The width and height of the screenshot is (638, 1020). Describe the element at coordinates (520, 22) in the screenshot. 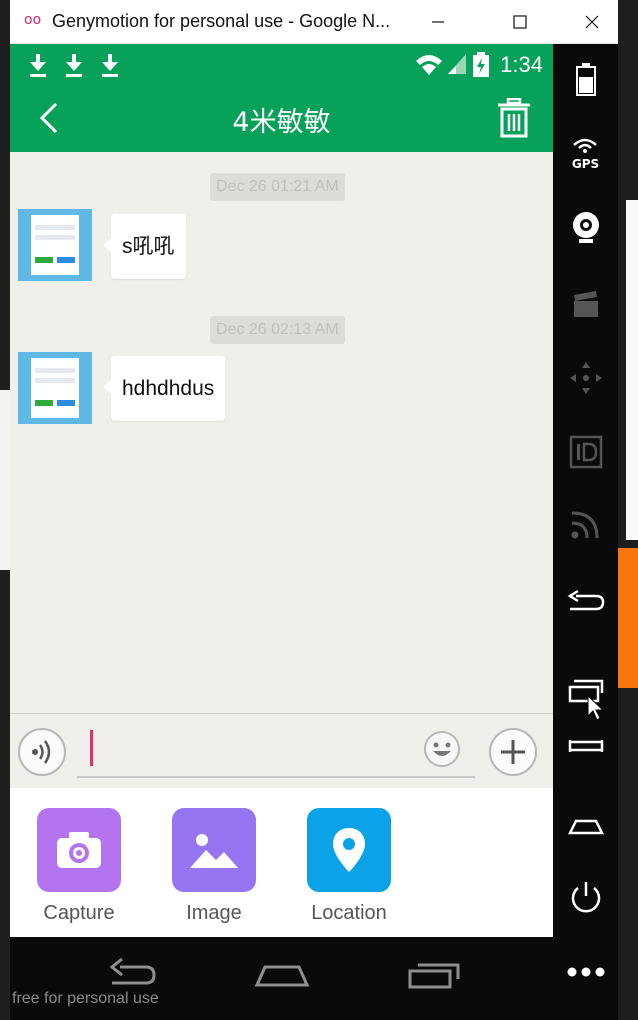

I see `maximize-button` at that location.